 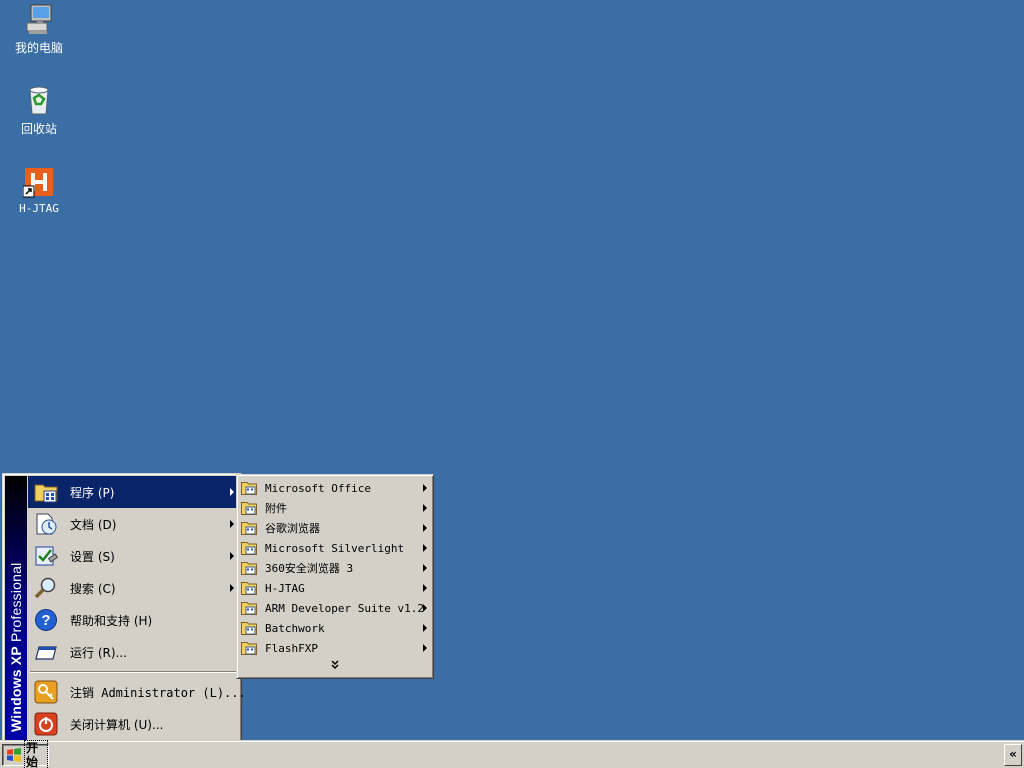 What do you see at coordinates (318, 488) in the screenshot?
I see `submenu-item-label: Microsoft Office` at bounding box center [318, 488].